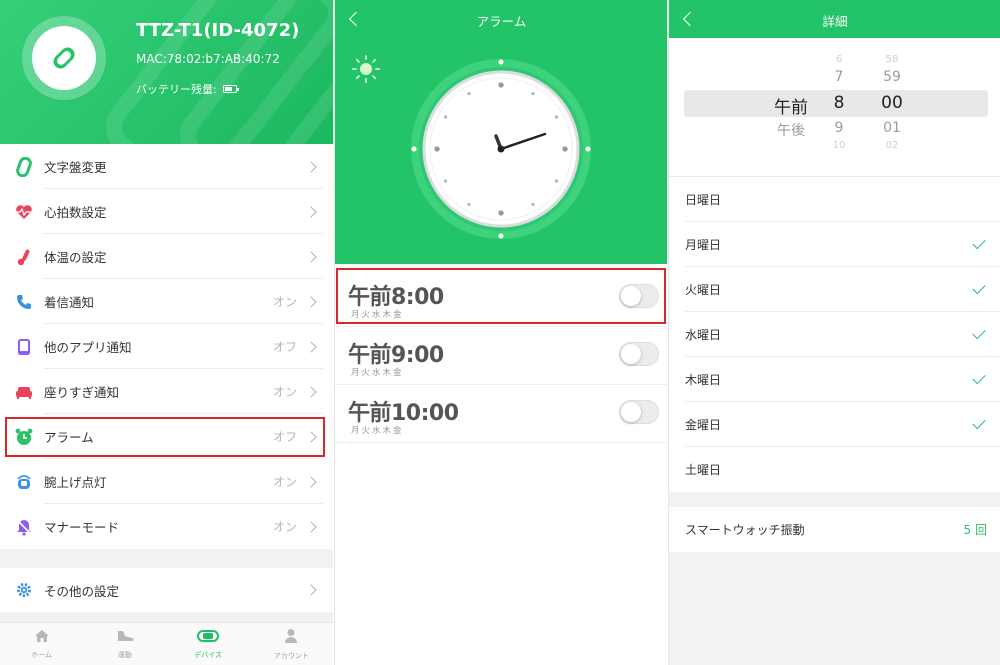 Image resolution: width=1000 pixels, height=665 pixels. What do you see at coordinates (839, 145) in the screenshot?
I see `picker-hour-faint-below: 10` at bounding box center [839, 145].